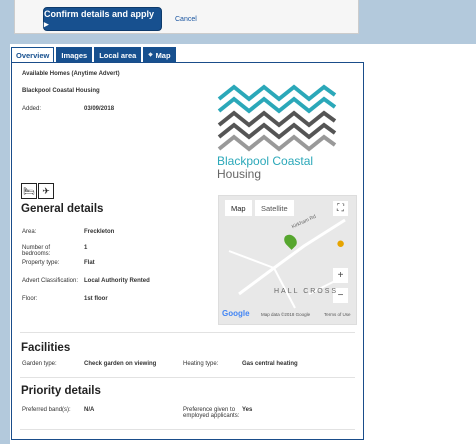 This screenshot has height=444, width=476. Describe the element at coordinates (71, 74) in the screenshot. I see `advert-type: Available Homes (Anytime Advert)` at that location.